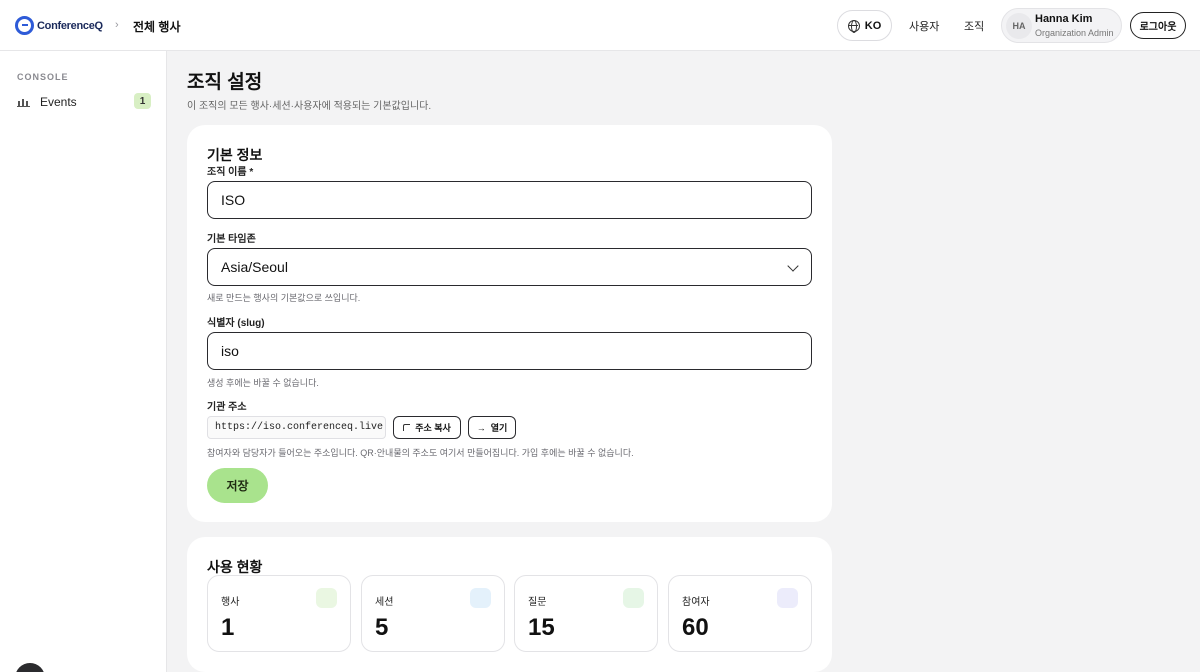 Image resolution: width=1200 pixels, height=672 pixels. What do you see at coordinates (696, 602) in the screenshot?
I see `stat-label: 참여자` at bounding box center [696, 602].